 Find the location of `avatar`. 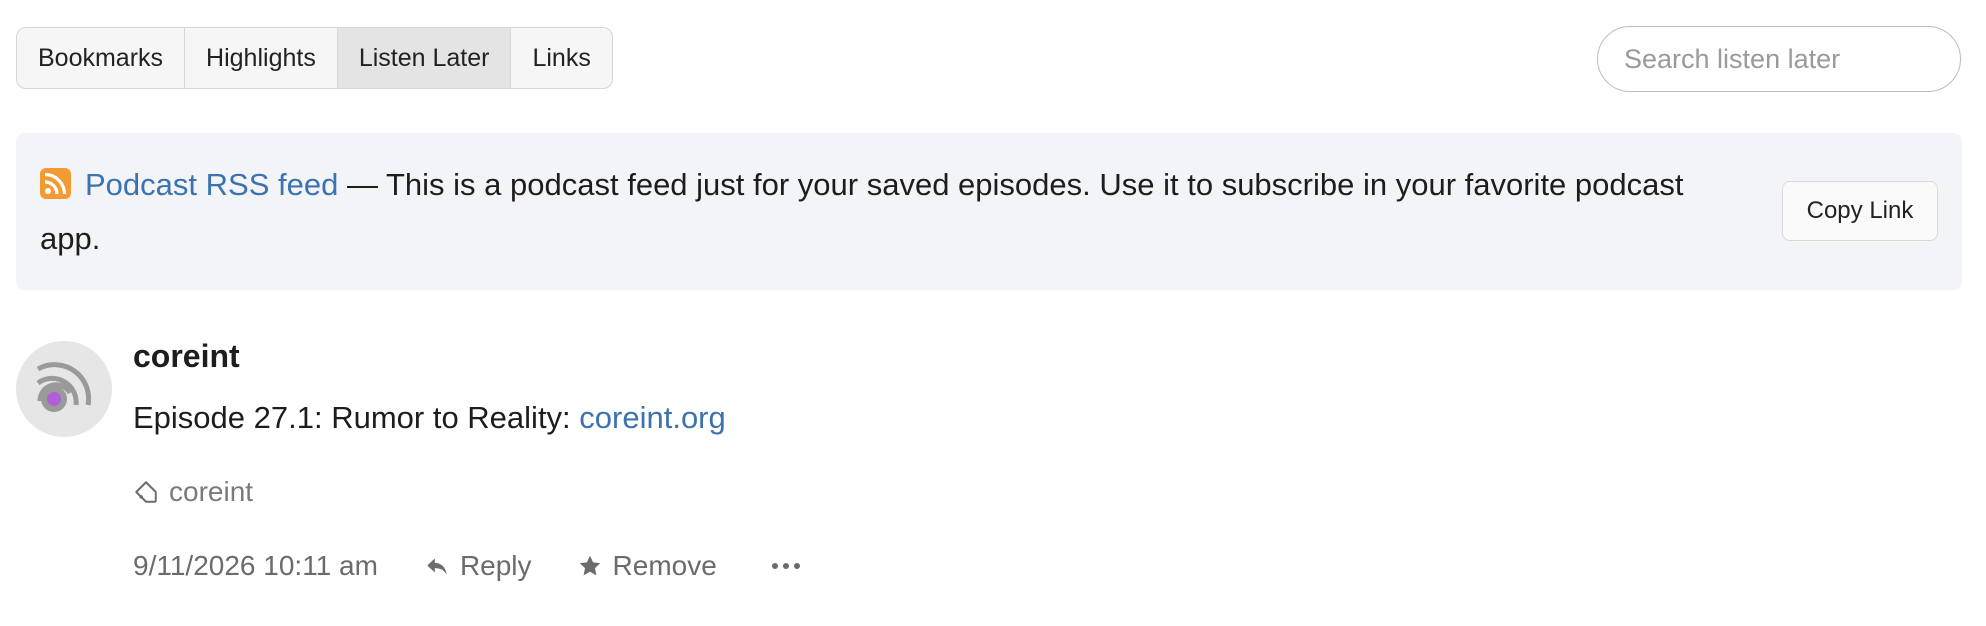

avatar is located at coordinates (64, 389).